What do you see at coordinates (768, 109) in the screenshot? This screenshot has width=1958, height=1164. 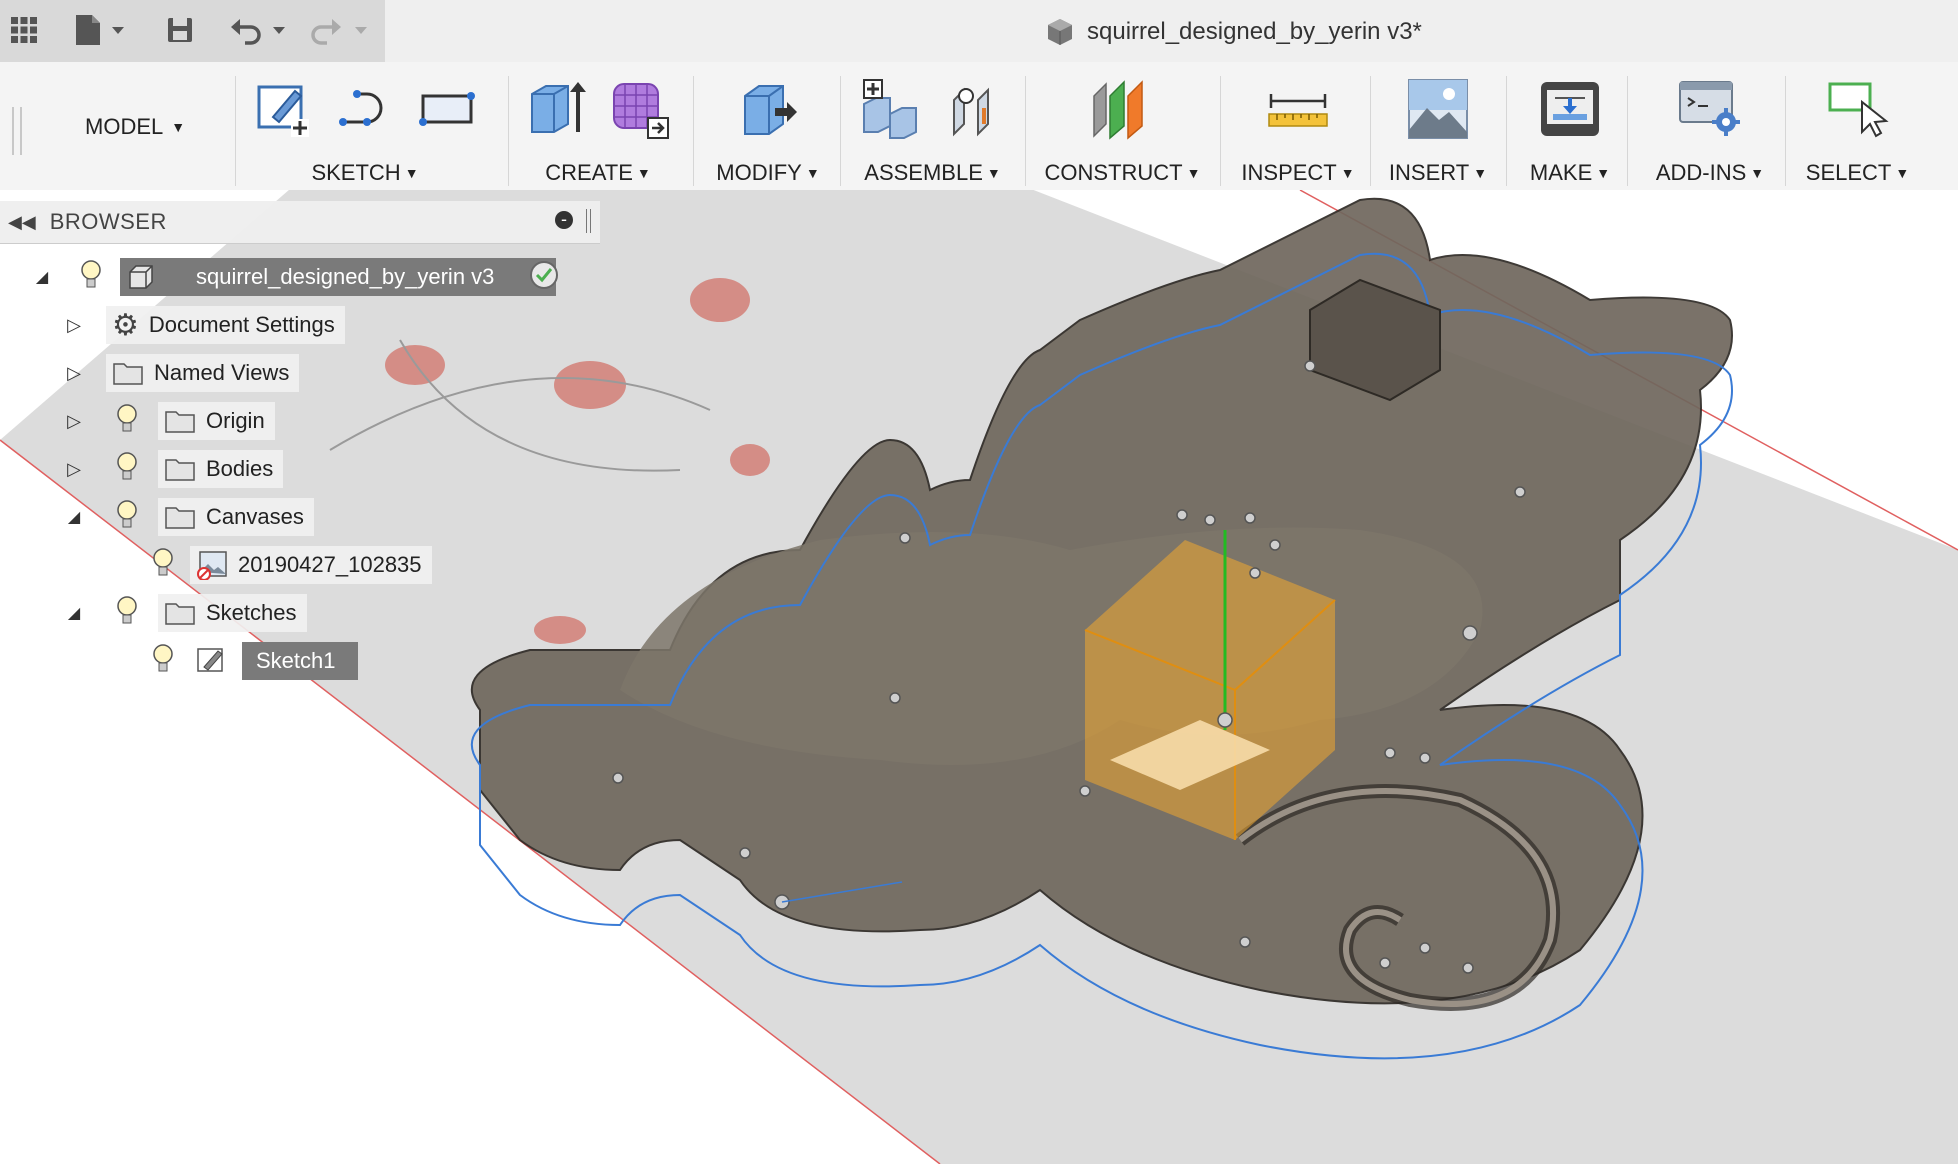 I see `press-pull-icon` at bounding box center [768, 109].